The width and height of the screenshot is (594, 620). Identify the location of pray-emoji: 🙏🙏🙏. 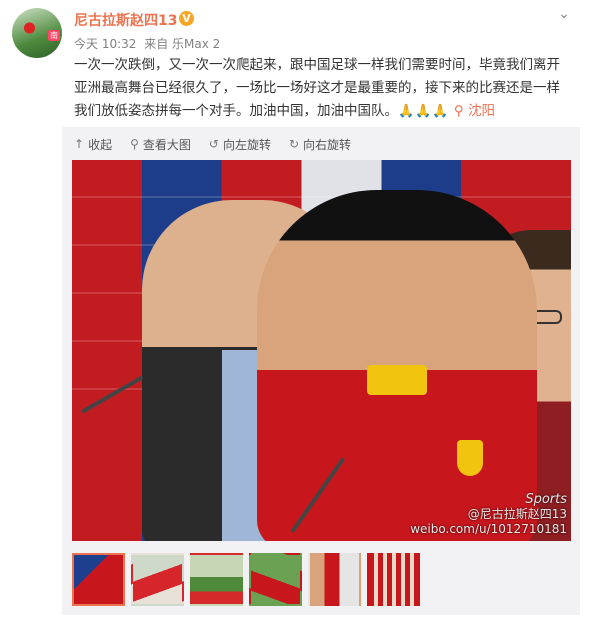
(424, 111).